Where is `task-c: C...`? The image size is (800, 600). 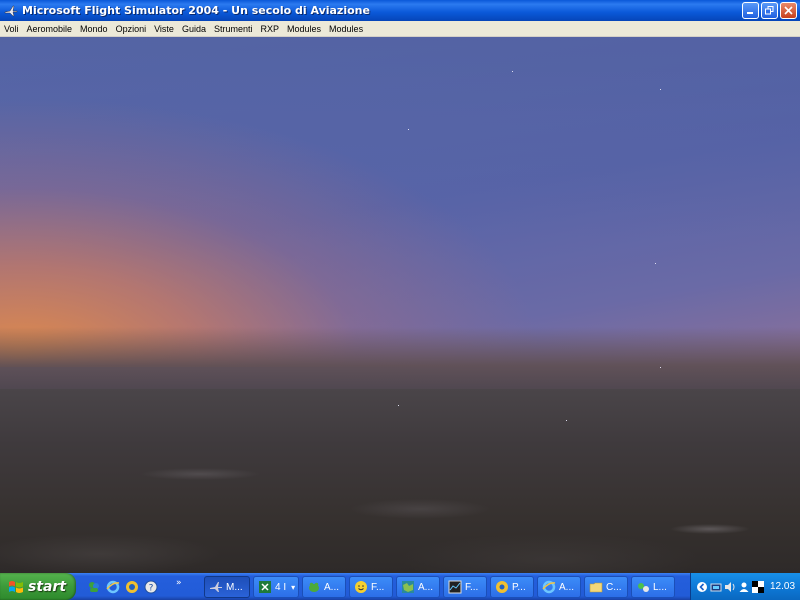
task-c: C... is located at coordinates (606, 587).